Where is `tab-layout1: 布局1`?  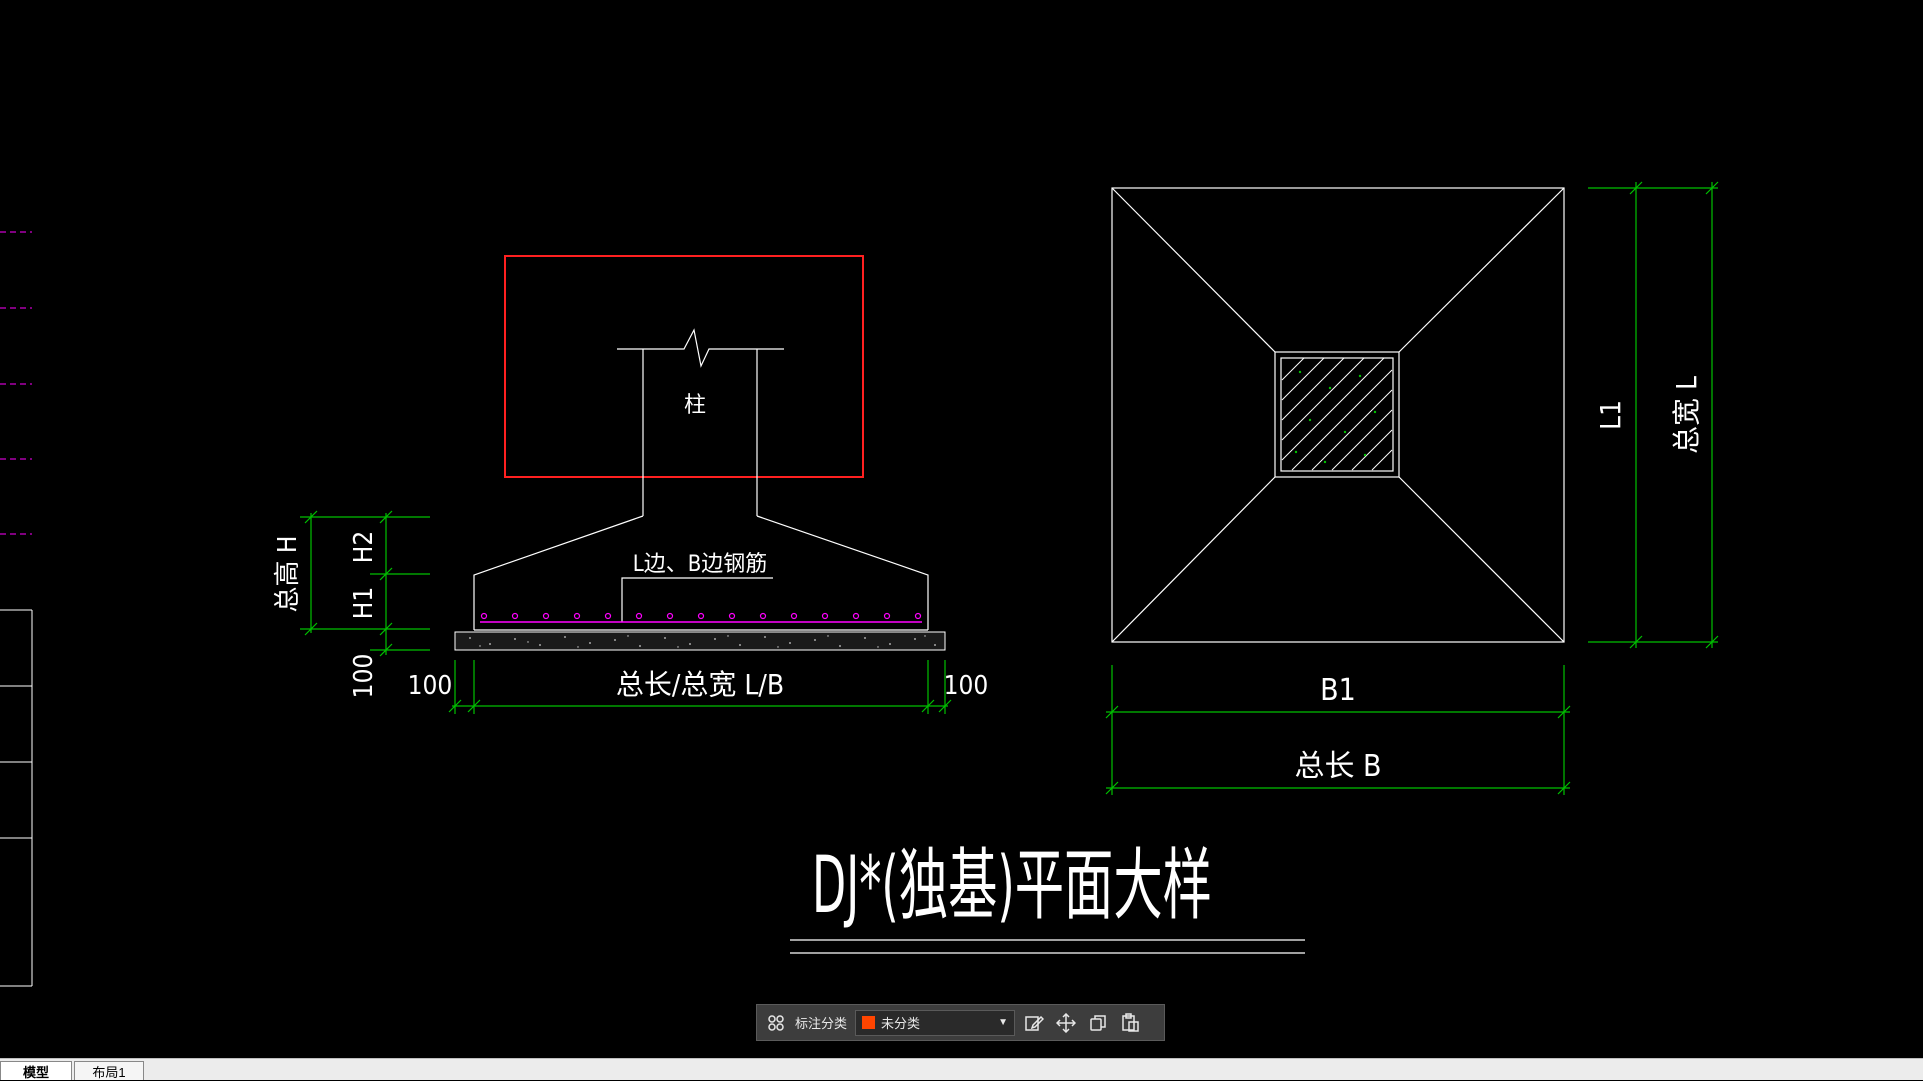
tab-layout1: 布局1 is located at coordinates (109, 1070).